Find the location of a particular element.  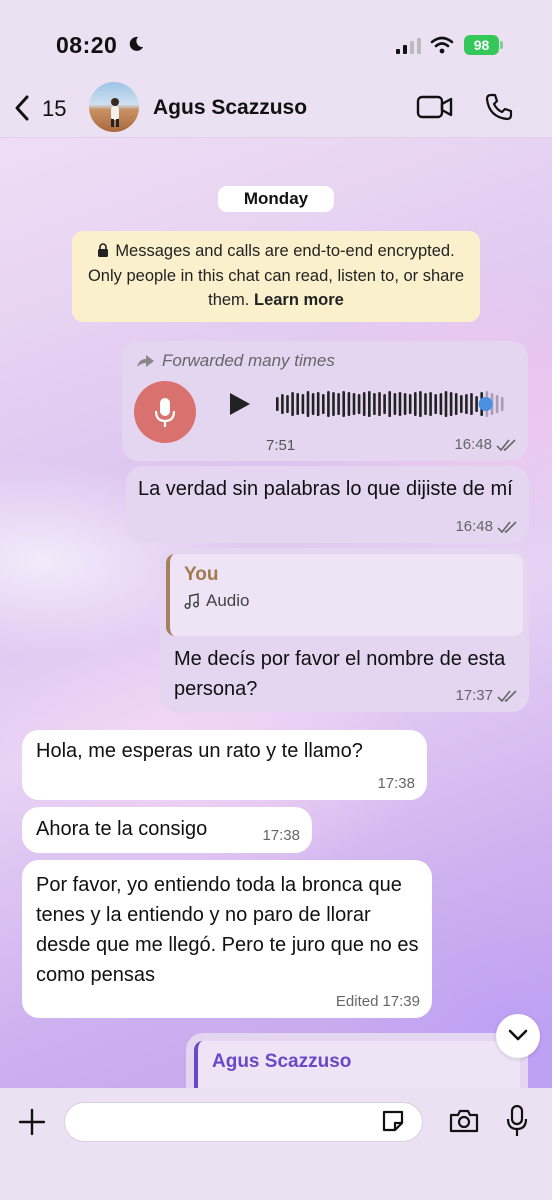

battery-tip is located at coordinates (501, 45).